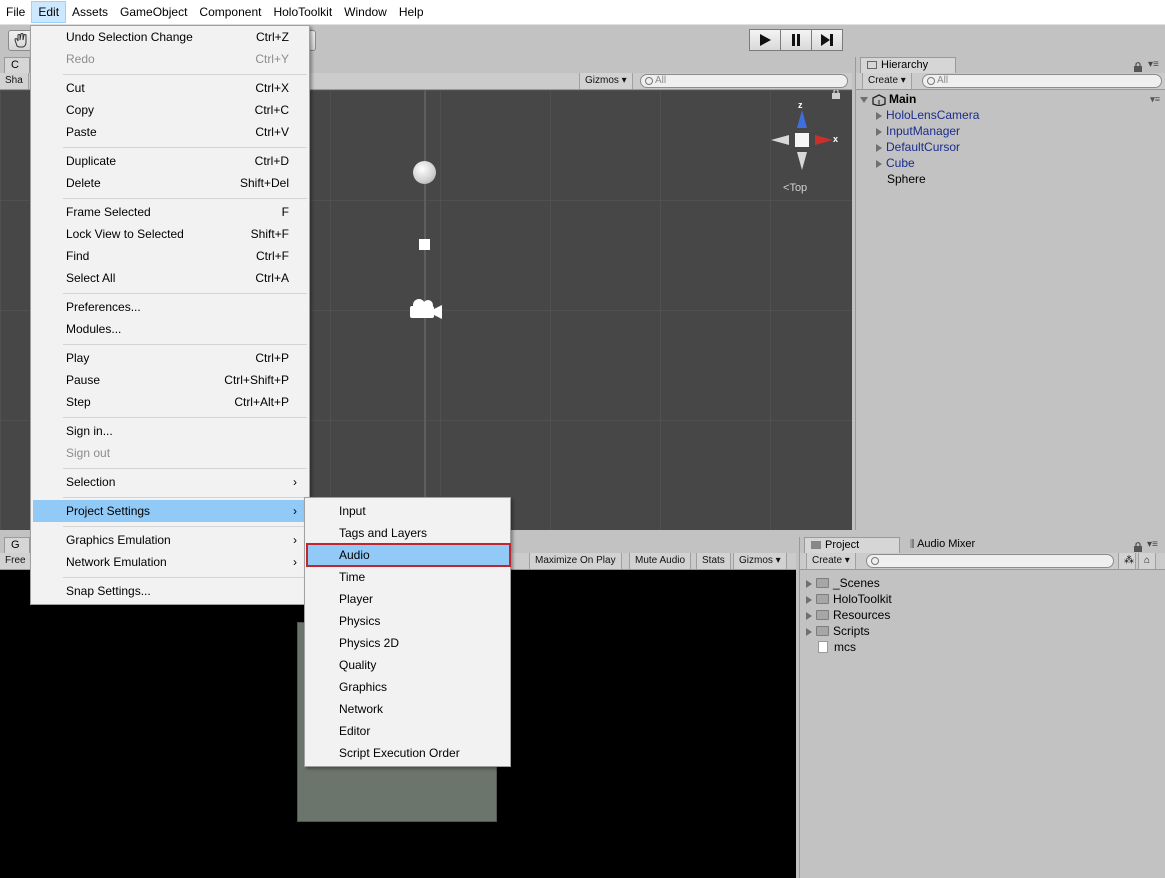 Image resolution: width=1165 pixels, height=878 pixels. I want to click on game-gizmos-dropdown: Gizmos ▾, so click(760, 561).